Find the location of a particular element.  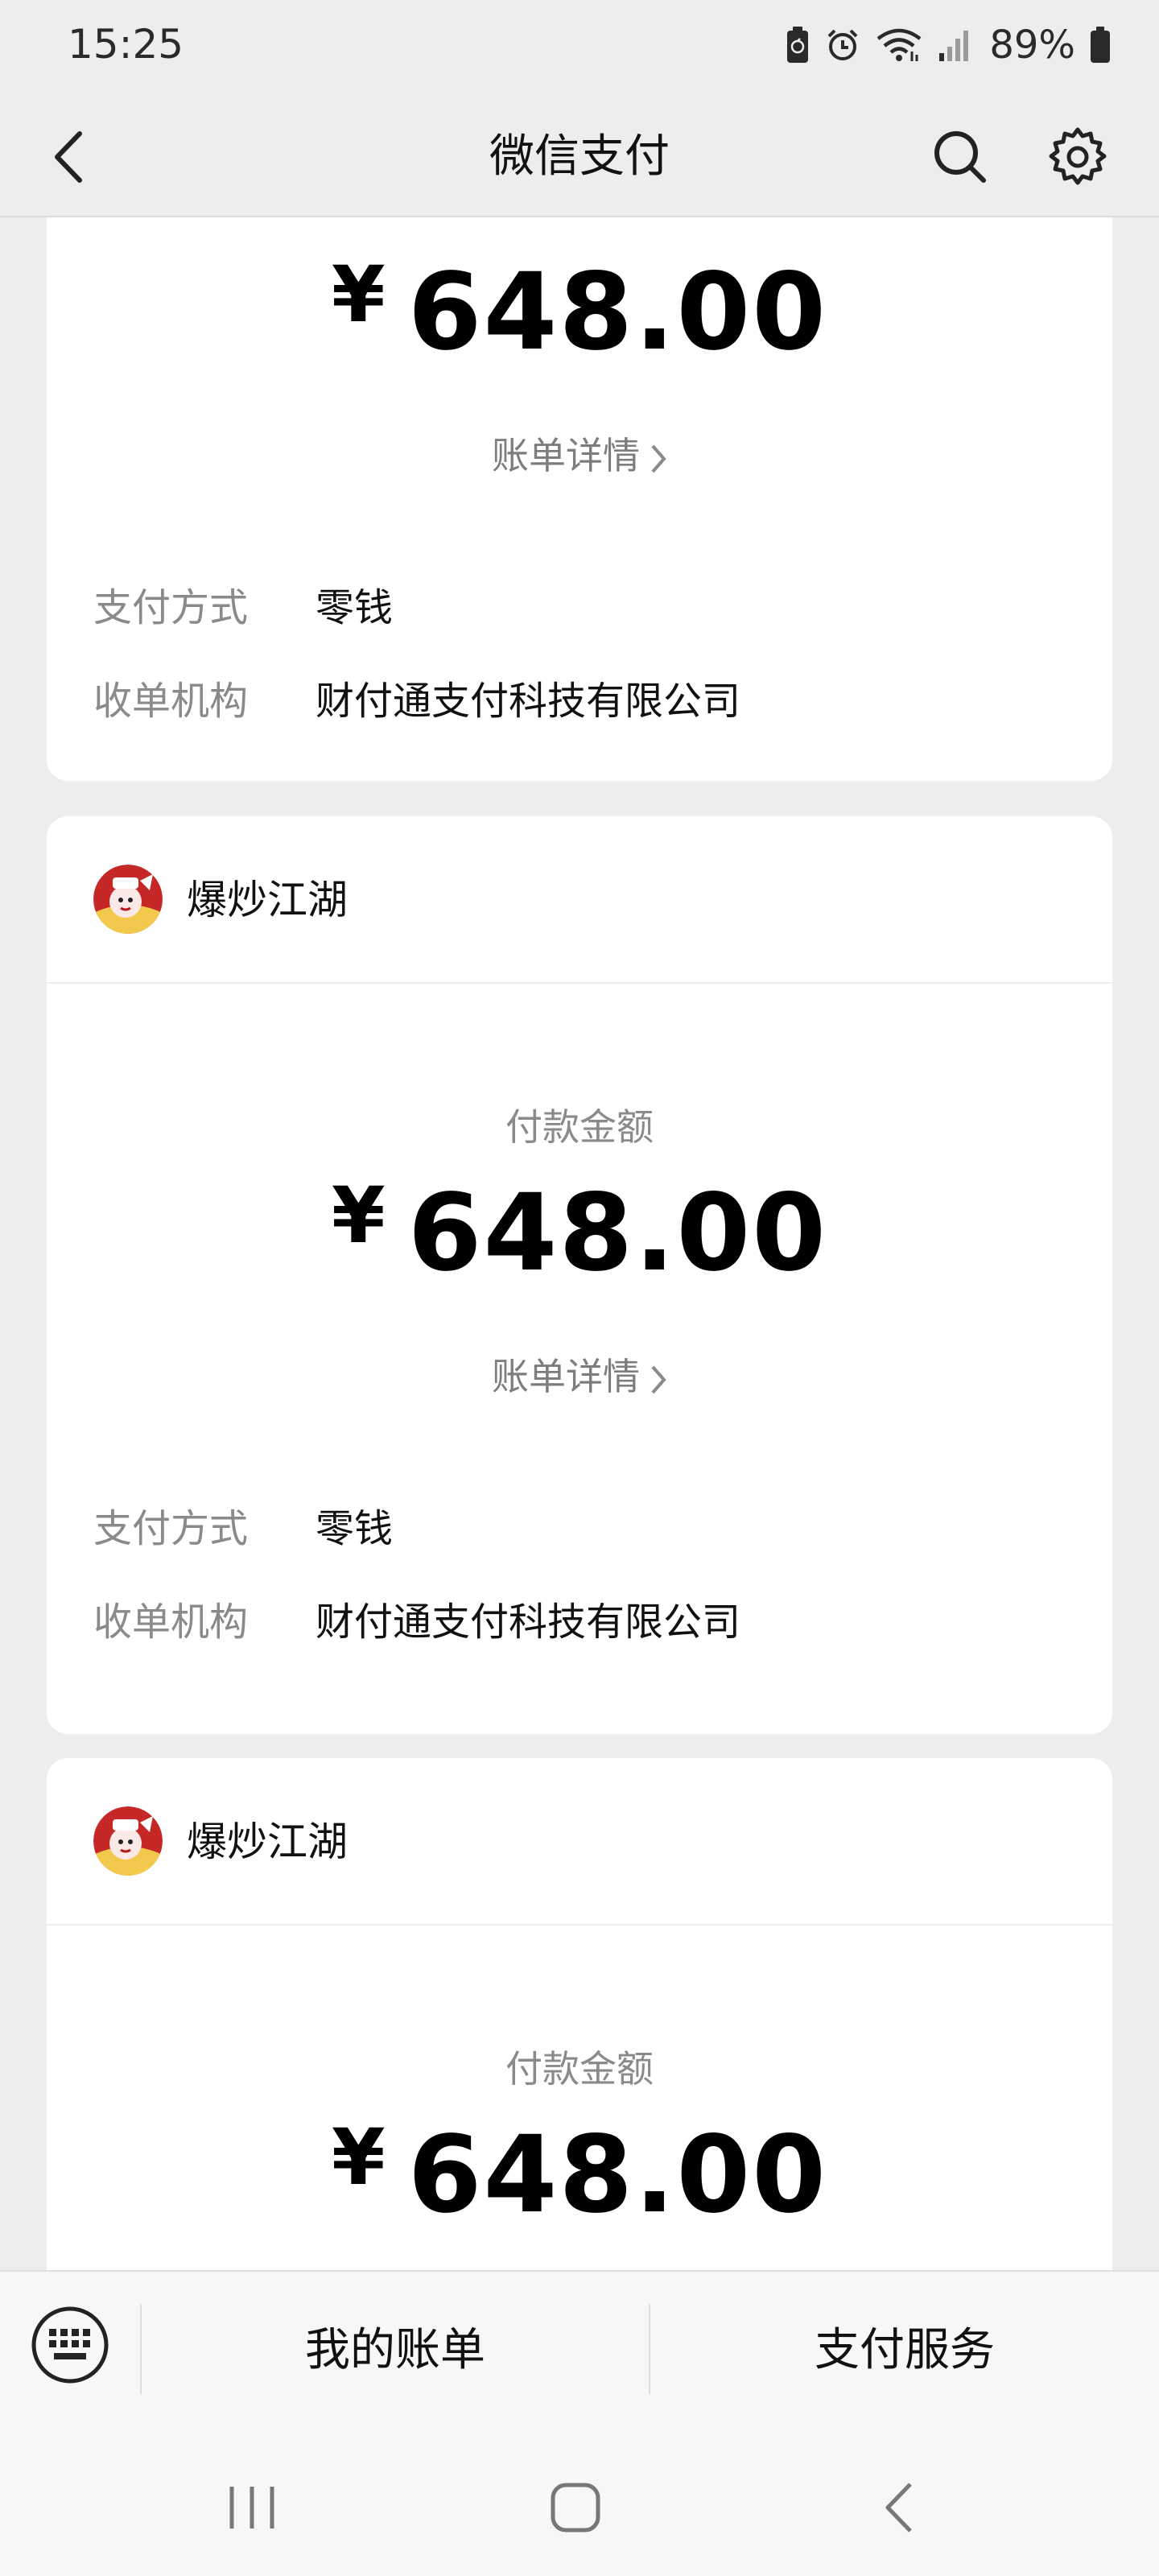

settings-button is located at coordinates (1077, 157).